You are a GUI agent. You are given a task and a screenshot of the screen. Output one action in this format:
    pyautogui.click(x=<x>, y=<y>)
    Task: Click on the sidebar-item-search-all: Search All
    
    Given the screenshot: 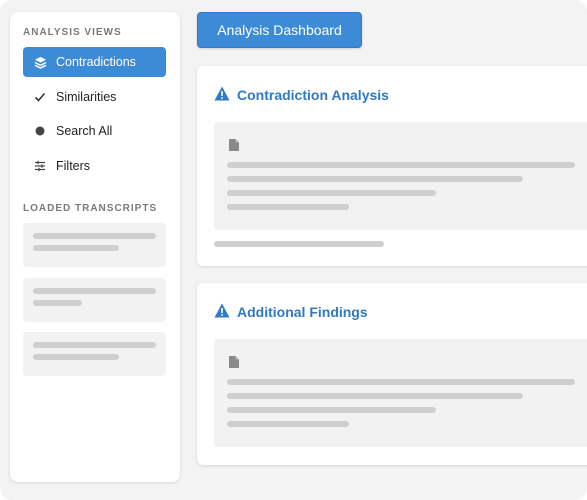 What is the action you would take?
    pyautogui.click(x=94, y=131)
    